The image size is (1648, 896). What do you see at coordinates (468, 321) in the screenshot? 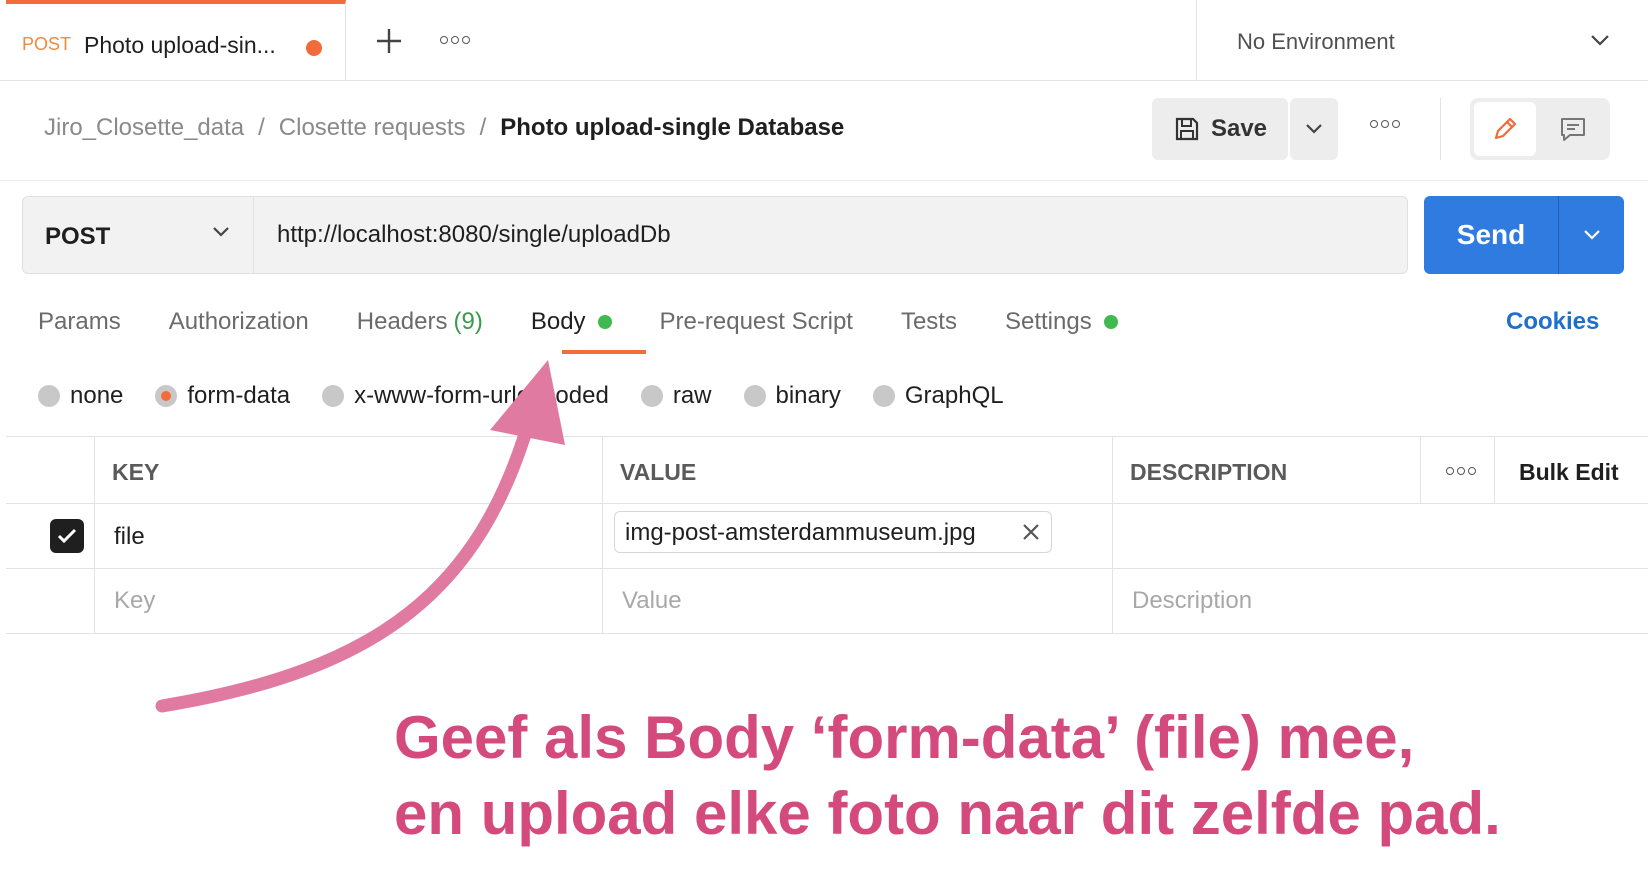
I see `headers-count: (9)` at bounding box center [468, 321].